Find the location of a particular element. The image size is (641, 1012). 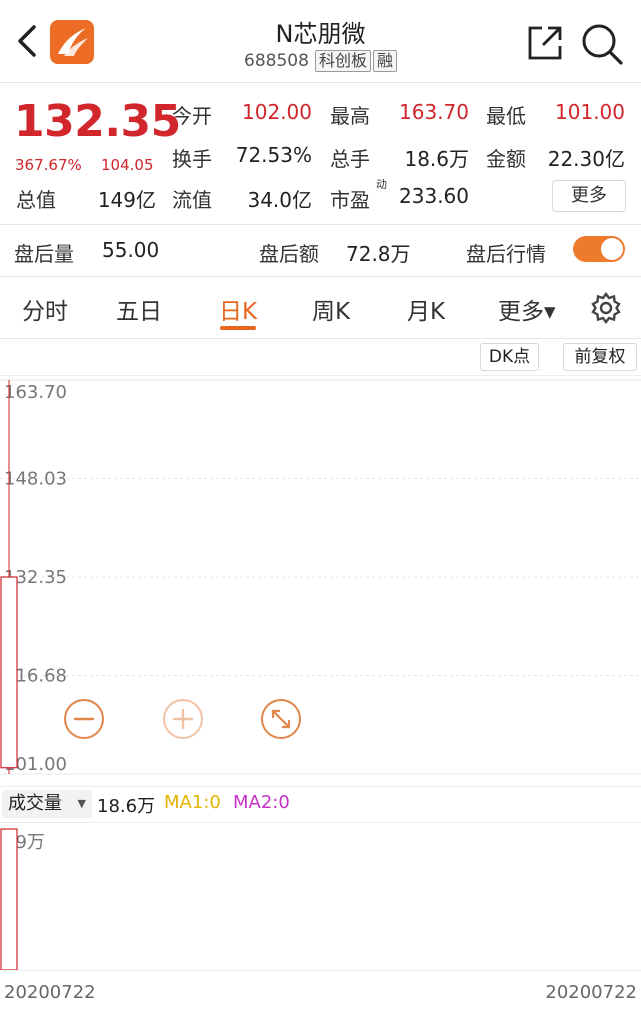

last-price: 132.35 is located at coordinates (97, 121).